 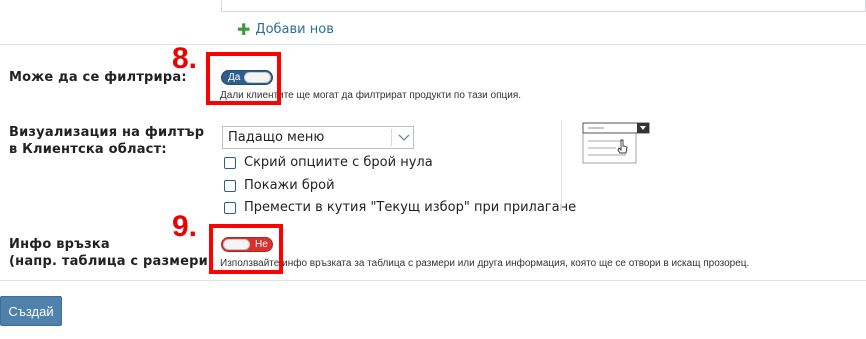 I want to click on chevron-down-icon, so click(x=404, y=137).